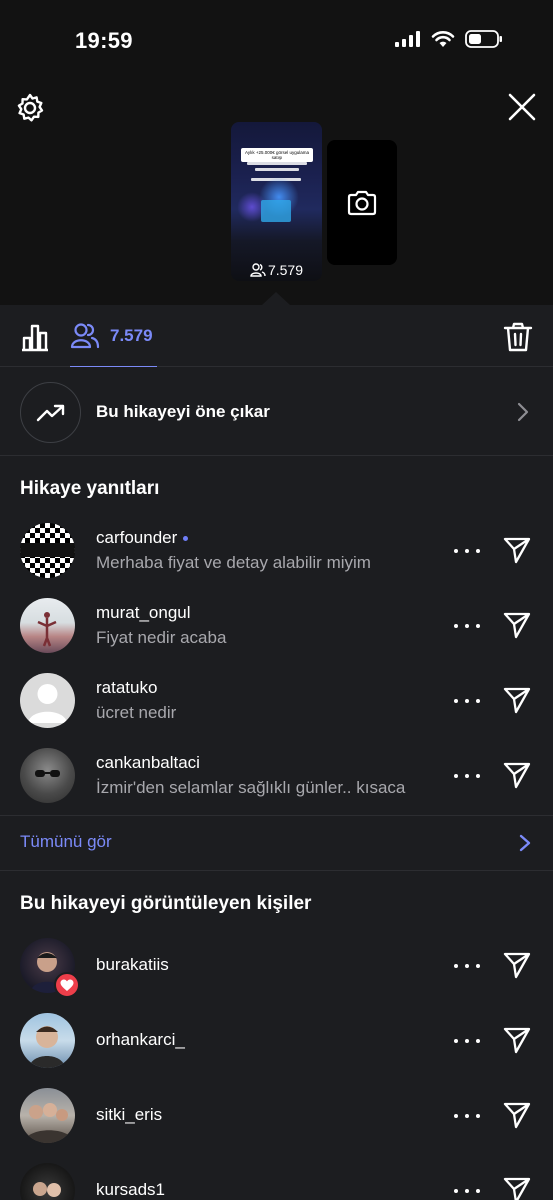  What do you see at coordinates (131, 335) in the screenshot?
I see `viewers-count: 7.579` at bounding box center [131, 335].